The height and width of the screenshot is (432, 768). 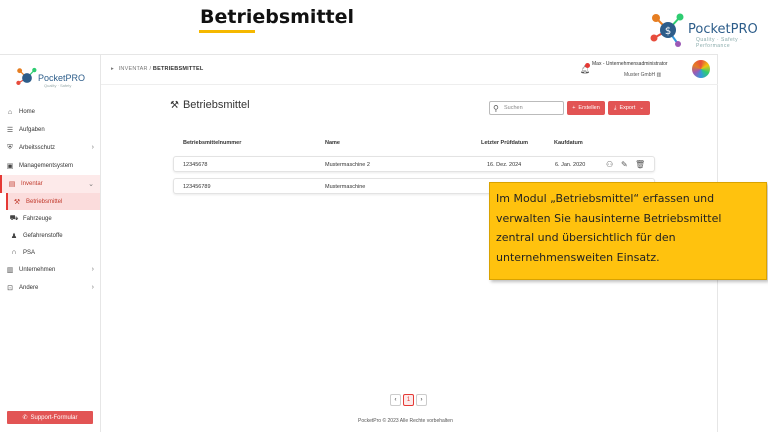 I want to click on list-icon: ☰, so click(x=10, y=130).